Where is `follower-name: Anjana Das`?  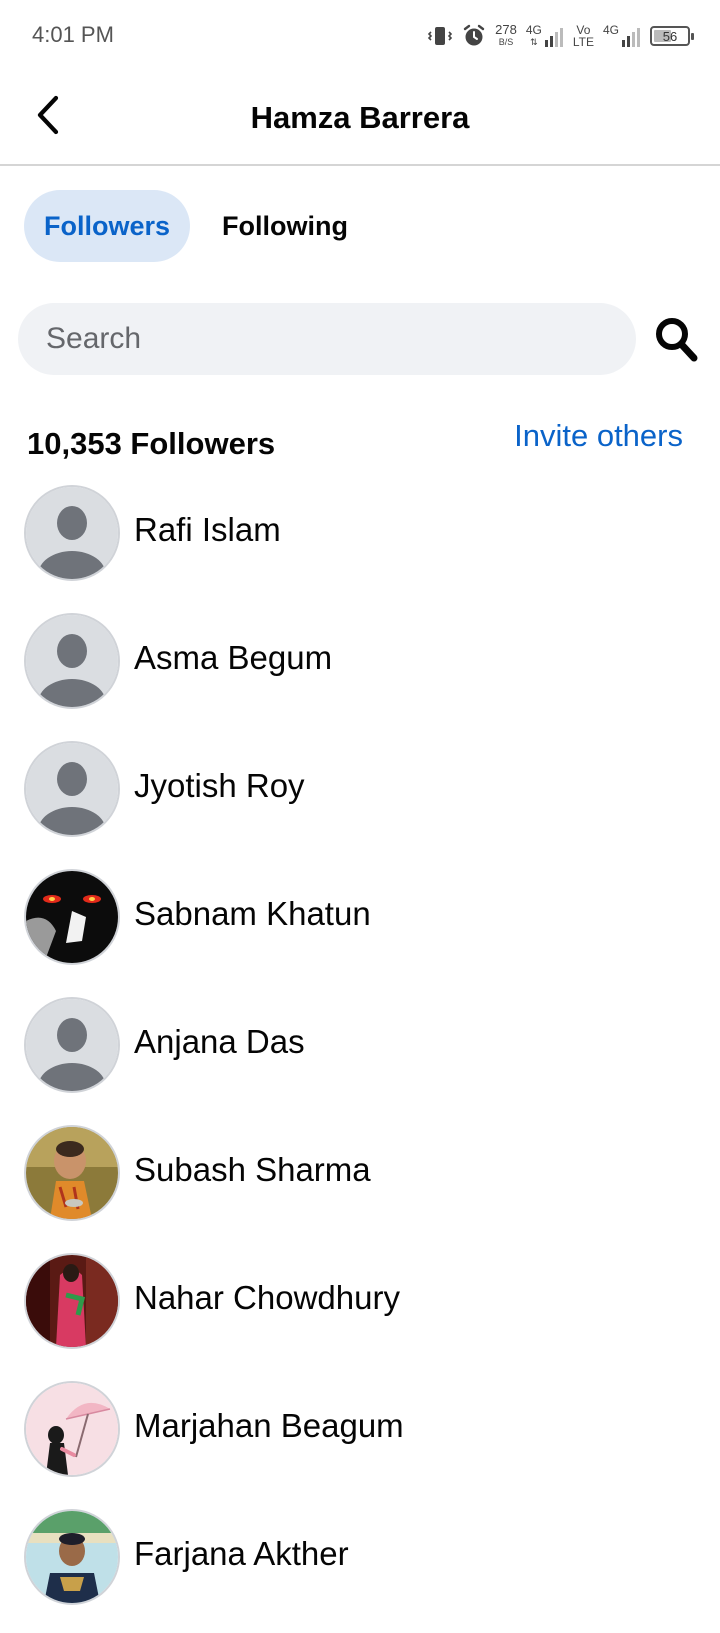
follower-name: Anjana Das is located at coordinates (219, 1041).